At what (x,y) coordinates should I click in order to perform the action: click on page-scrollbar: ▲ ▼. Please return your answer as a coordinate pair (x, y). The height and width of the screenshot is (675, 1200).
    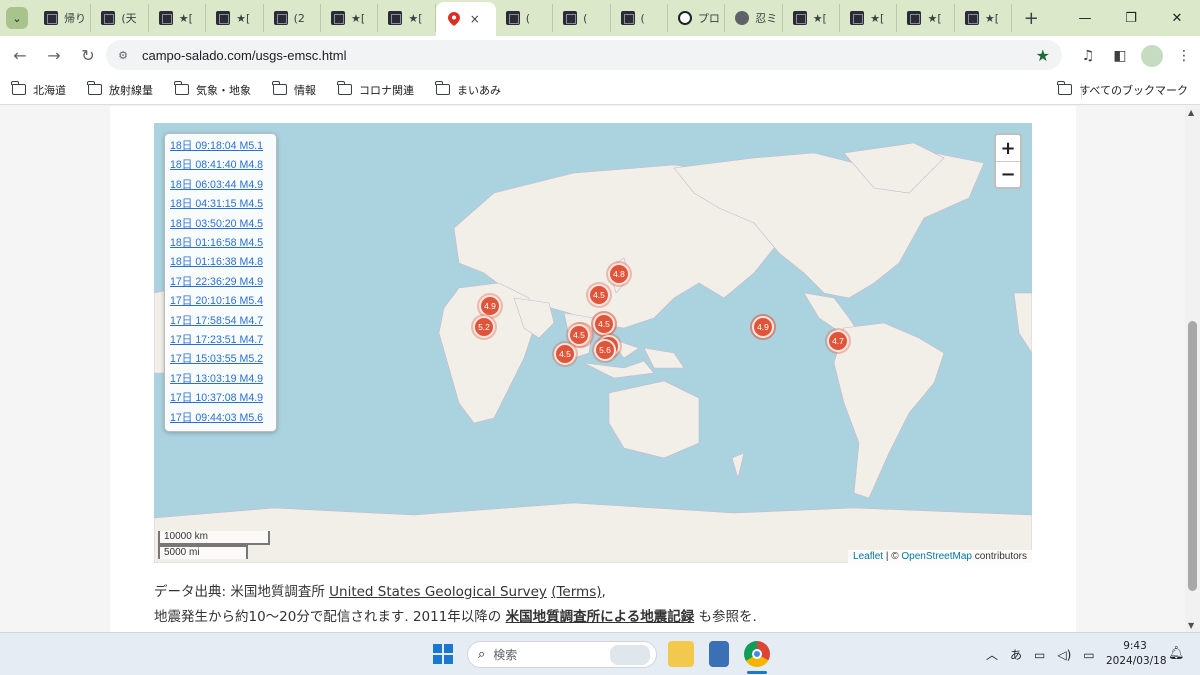
    Looking at the image, I should click on (1192, 369).